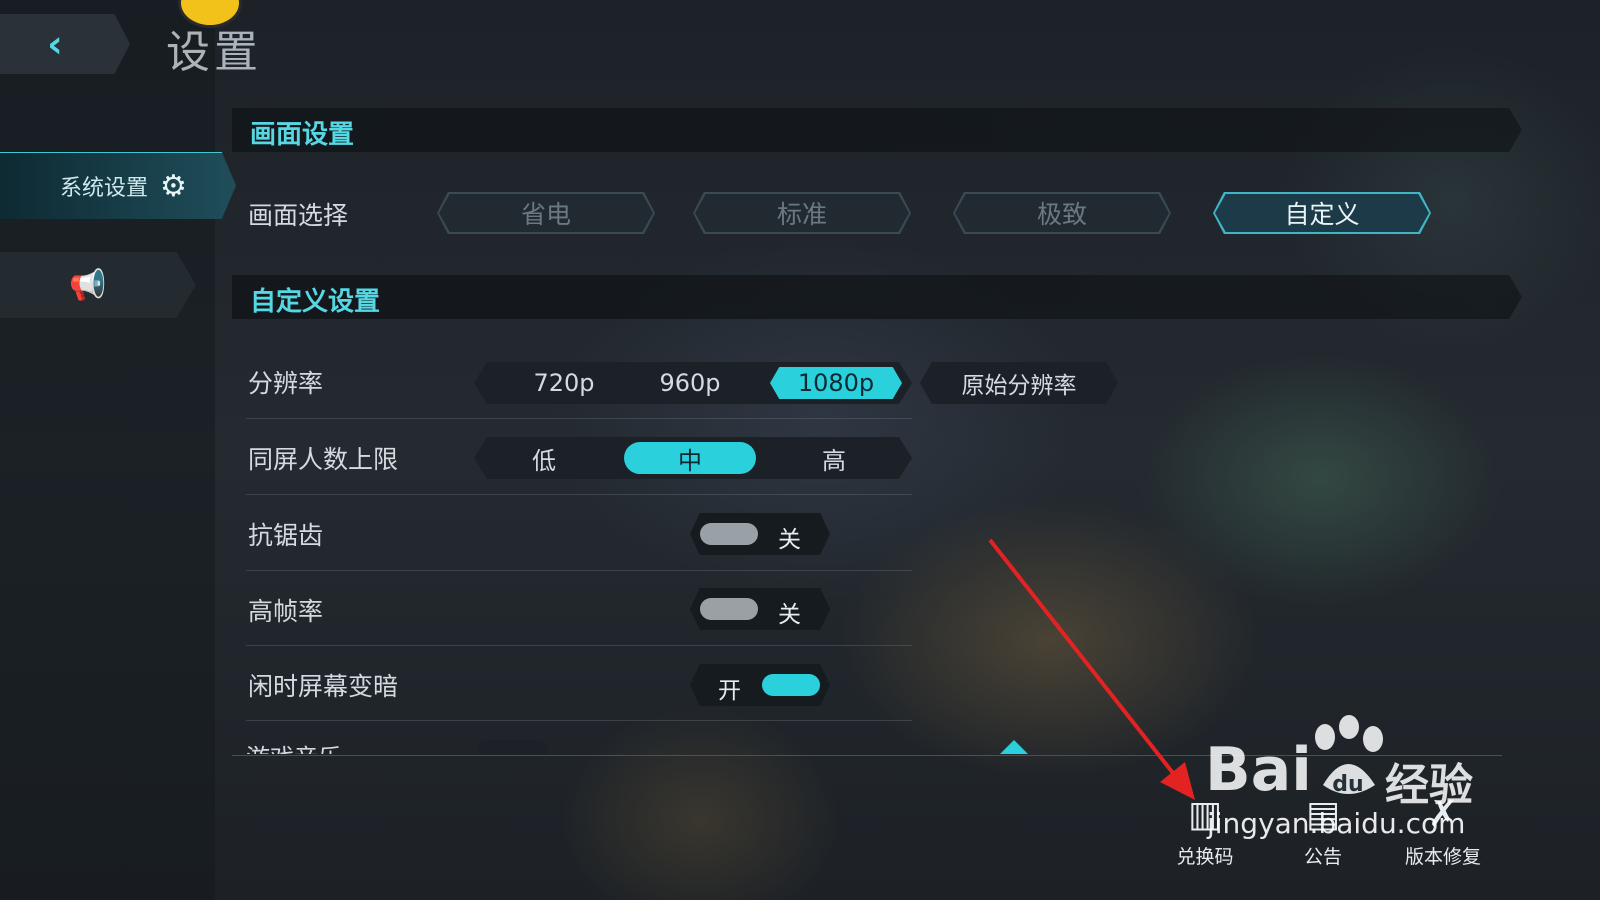 The height and width of the screenshot is (900, 1600). I want to click on preset-standard-button: 标准, so click(802, 213).